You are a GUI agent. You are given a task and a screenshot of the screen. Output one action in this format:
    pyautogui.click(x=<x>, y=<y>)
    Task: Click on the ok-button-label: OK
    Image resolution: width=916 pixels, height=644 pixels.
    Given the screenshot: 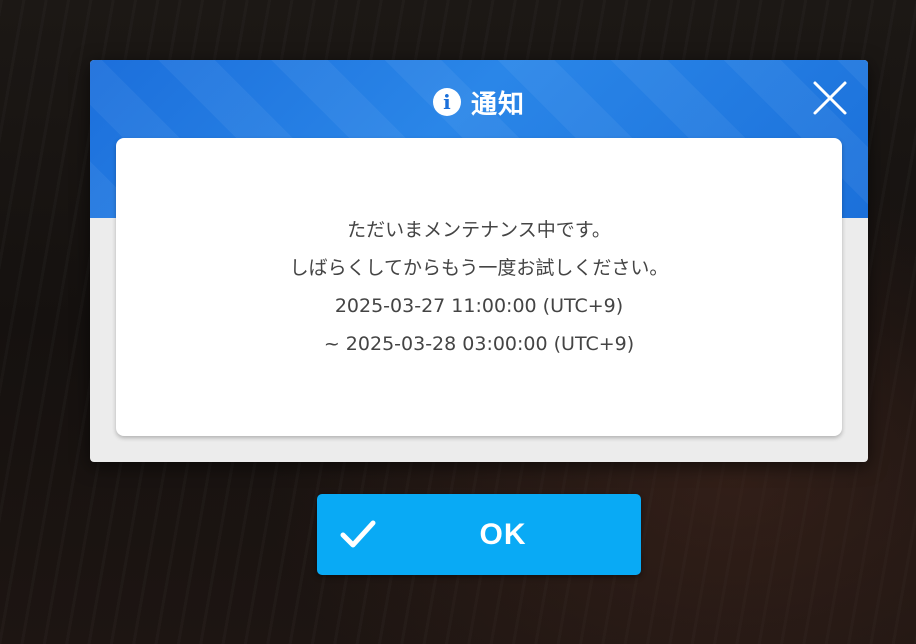 What is the action you would take?
    pyautogui.click(x=503, y=534)
    